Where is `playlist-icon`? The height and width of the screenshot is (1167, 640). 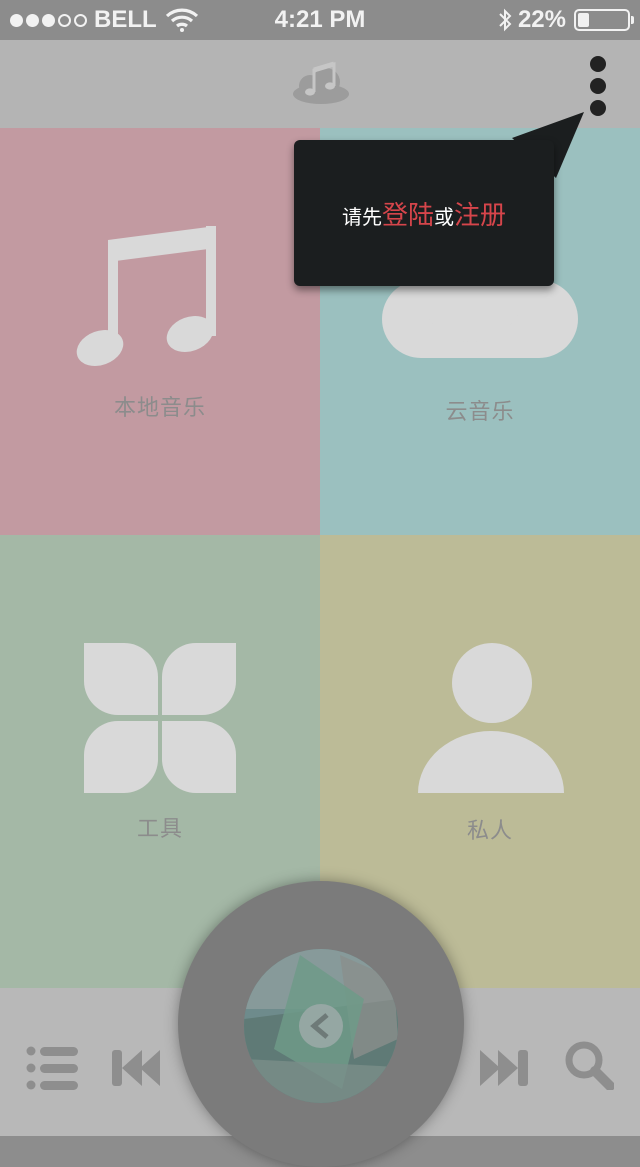
playlist-icon is located at coordinates (52, 1068).